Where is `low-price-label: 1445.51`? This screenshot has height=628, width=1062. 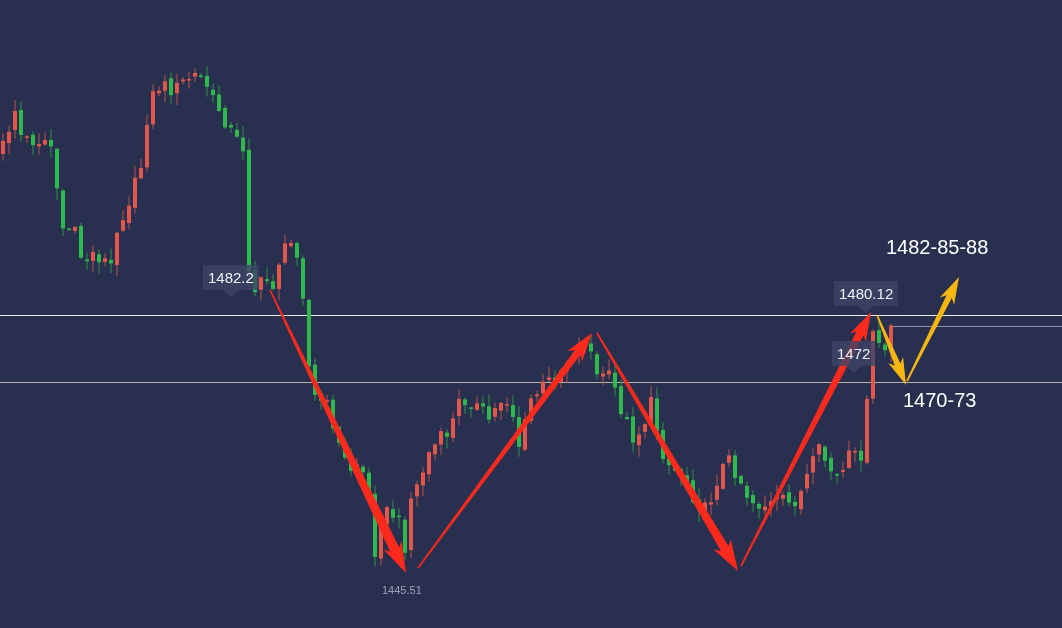
low-price-label: 1445.51 is located at coordinates (402, 590).